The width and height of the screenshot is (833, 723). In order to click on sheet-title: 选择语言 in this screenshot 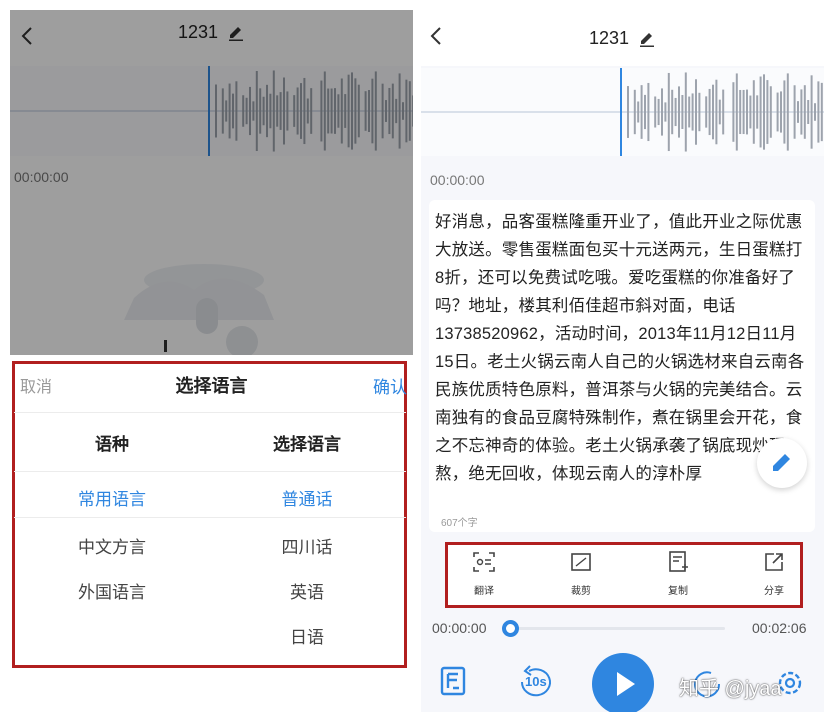, I will do `click(211, 386)`.